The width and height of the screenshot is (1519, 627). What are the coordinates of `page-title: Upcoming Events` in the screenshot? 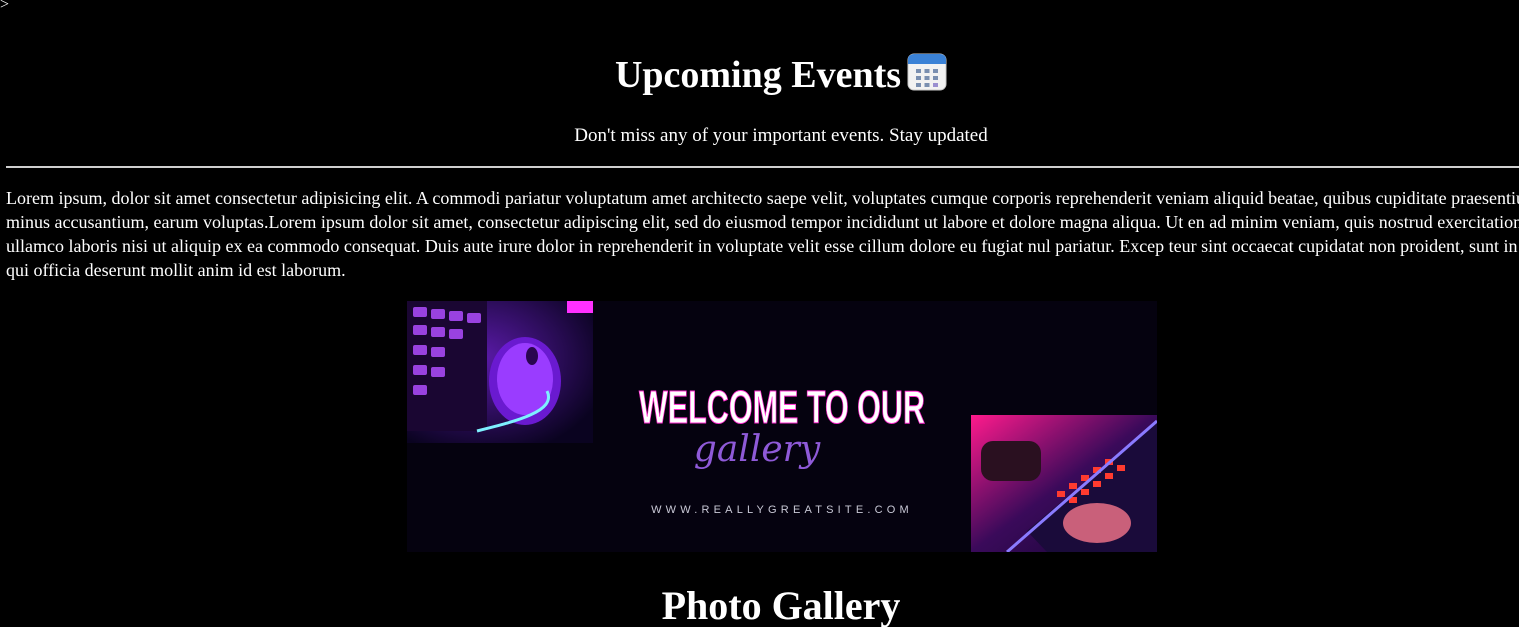 It's located at (759, 75).